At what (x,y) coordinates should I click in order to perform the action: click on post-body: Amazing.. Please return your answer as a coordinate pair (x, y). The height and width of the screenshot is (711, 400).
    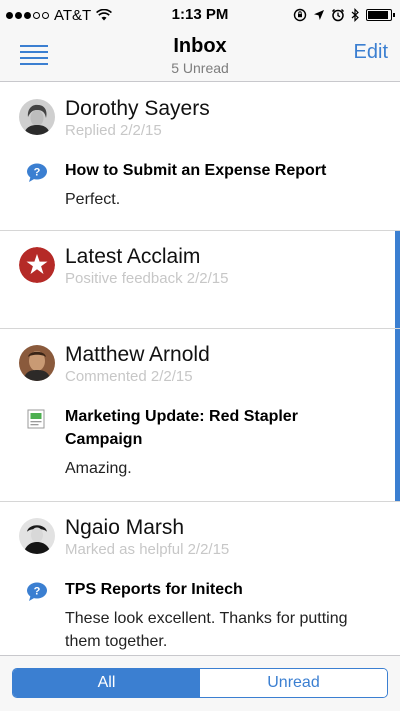
    Looking at the image, I should click on (98, 468).